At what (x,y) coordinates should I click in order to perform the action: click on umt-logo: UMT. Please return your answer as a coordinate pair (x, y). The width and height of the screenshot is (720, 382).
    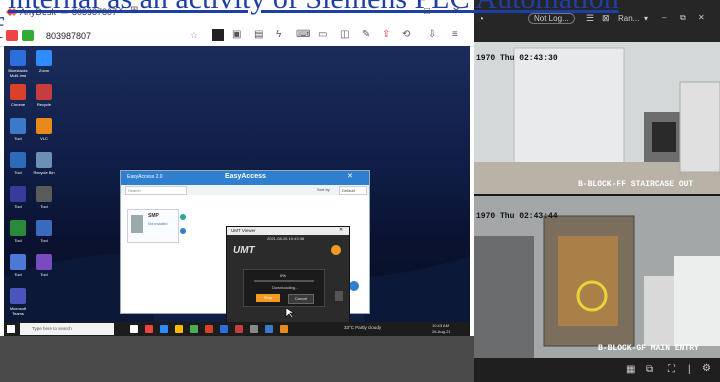
    Looking at the image, I should click on (244, 250).